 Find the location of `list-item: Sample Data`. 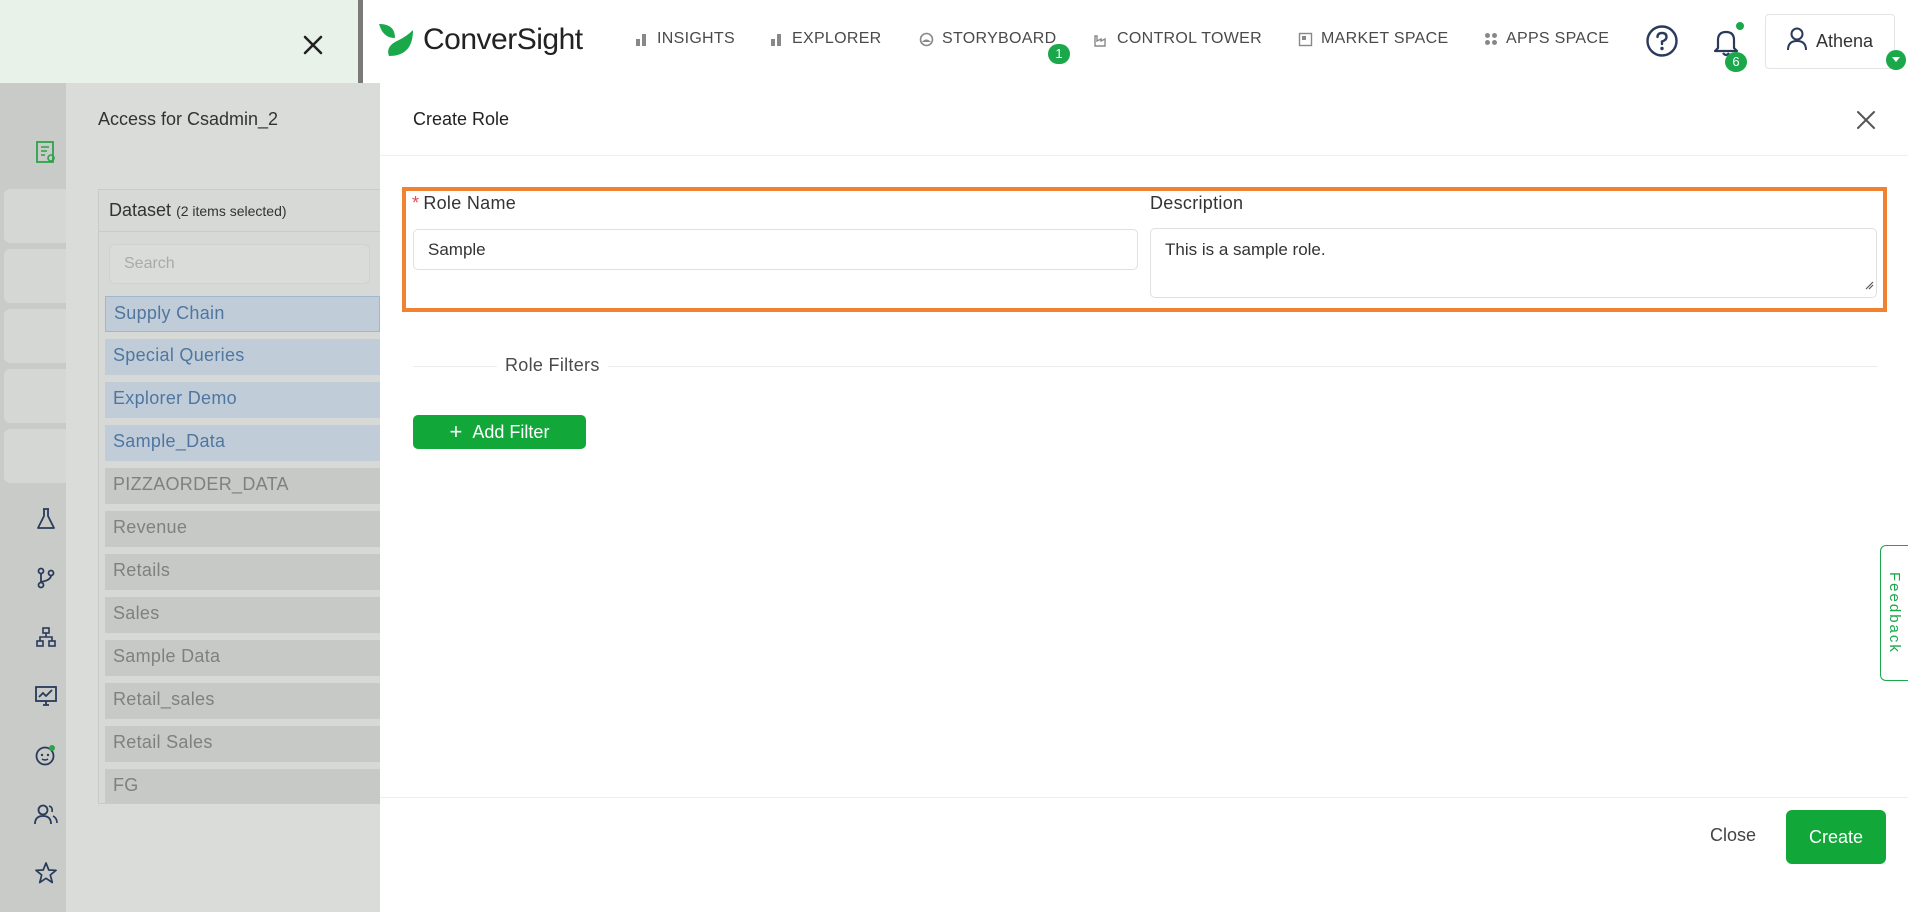

list-item: Sample Data is located at coordinates (242, 658).